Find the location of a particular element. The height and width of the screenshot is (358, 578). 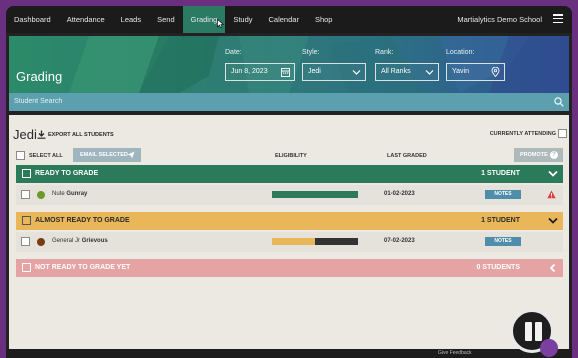

group-label: ALMOST READY TO GRADE is located at coordinates (82, 220).